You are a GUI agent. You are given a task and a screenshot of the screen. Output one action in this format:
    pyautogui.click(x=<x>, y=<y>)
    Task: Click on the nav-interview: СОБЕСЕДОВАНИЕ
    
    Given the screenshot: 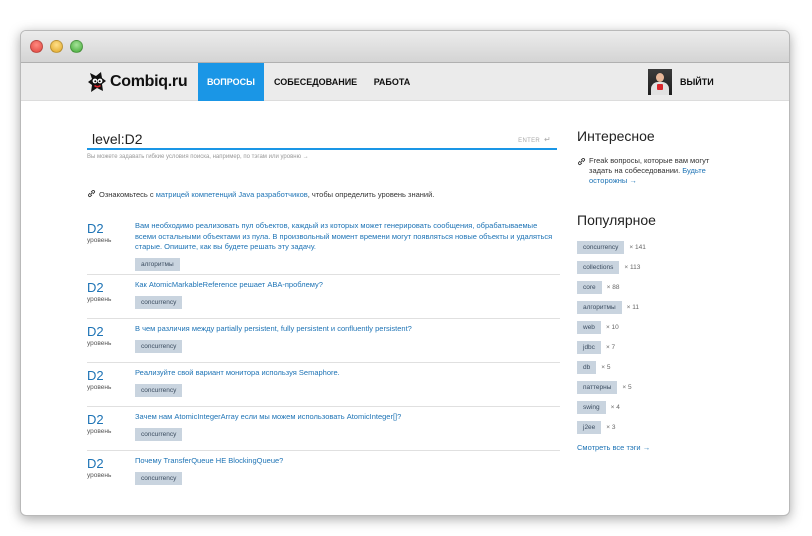 What is the action you would take?
    pyautogui.click(x=315, y=82)
    